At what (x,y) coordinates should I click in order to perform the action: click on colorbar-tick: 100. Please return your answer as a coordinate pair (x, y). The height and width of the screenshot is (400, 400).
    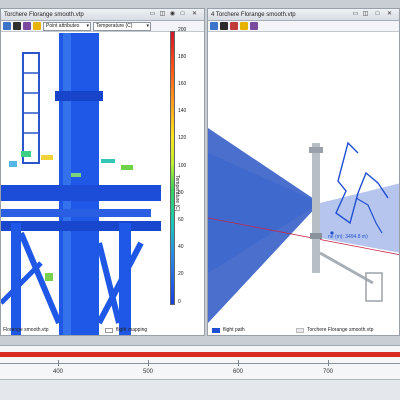
    Looking at the image, I should click on (182, 166).